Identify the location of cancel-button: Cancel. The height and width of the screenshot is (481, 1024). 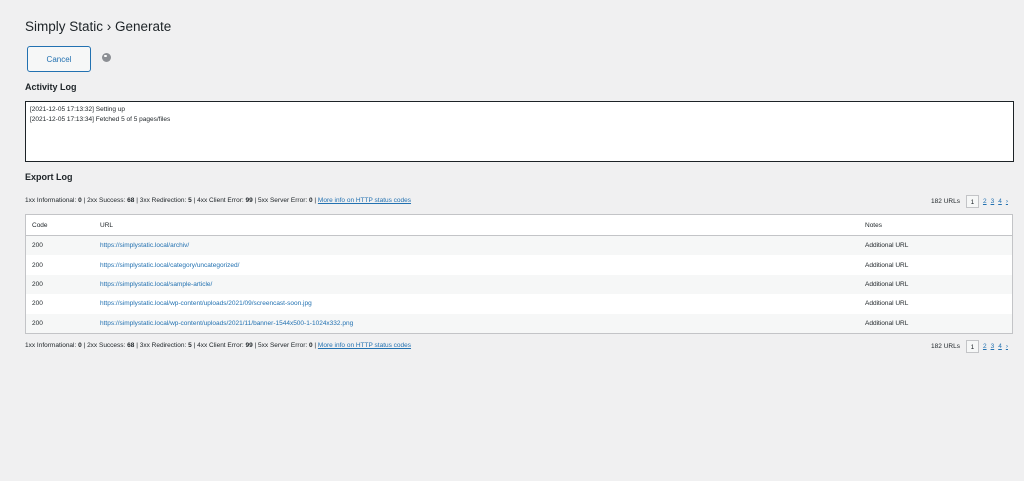
(59, 59).